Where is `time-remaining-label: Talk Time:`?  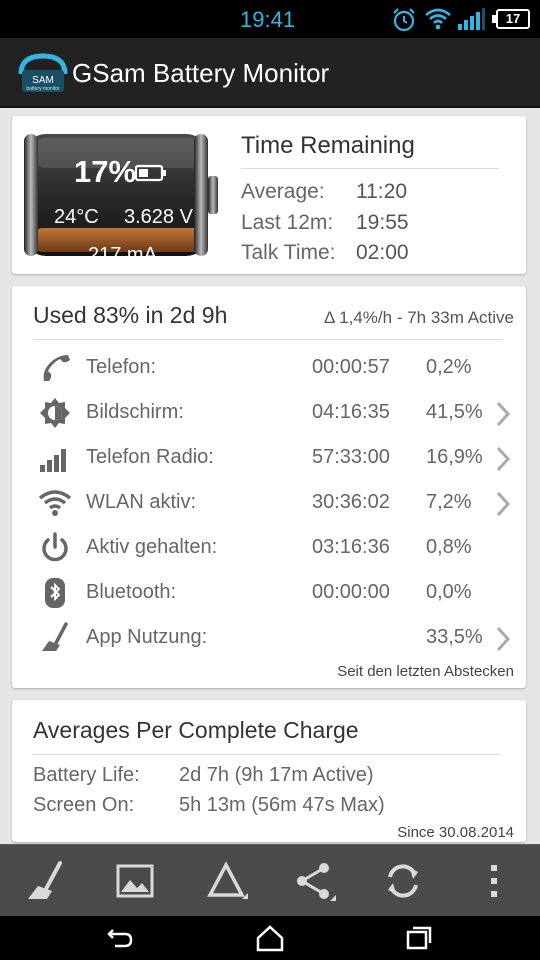 time-remaining-label: Talk Time: is located at coordinates (288, 252).